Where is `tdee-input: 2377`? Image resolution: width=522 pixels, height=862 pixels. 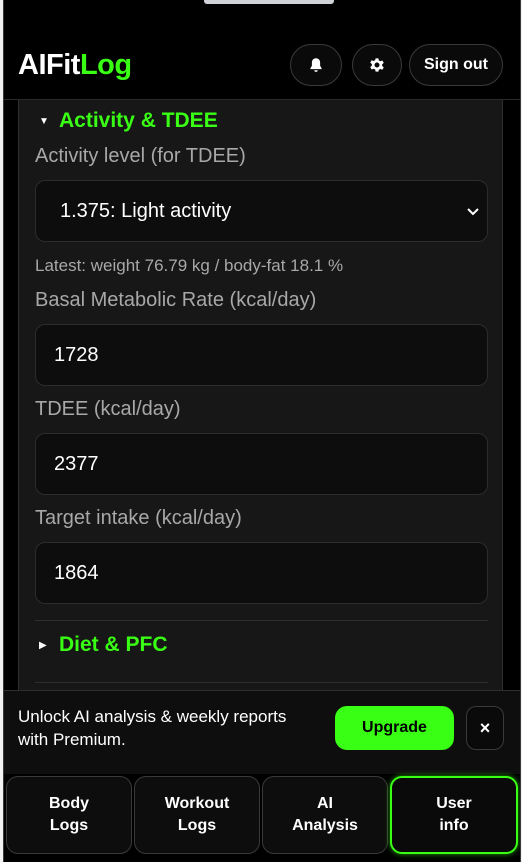
tdee-input: 2377 is located at coordinates (261, 464).